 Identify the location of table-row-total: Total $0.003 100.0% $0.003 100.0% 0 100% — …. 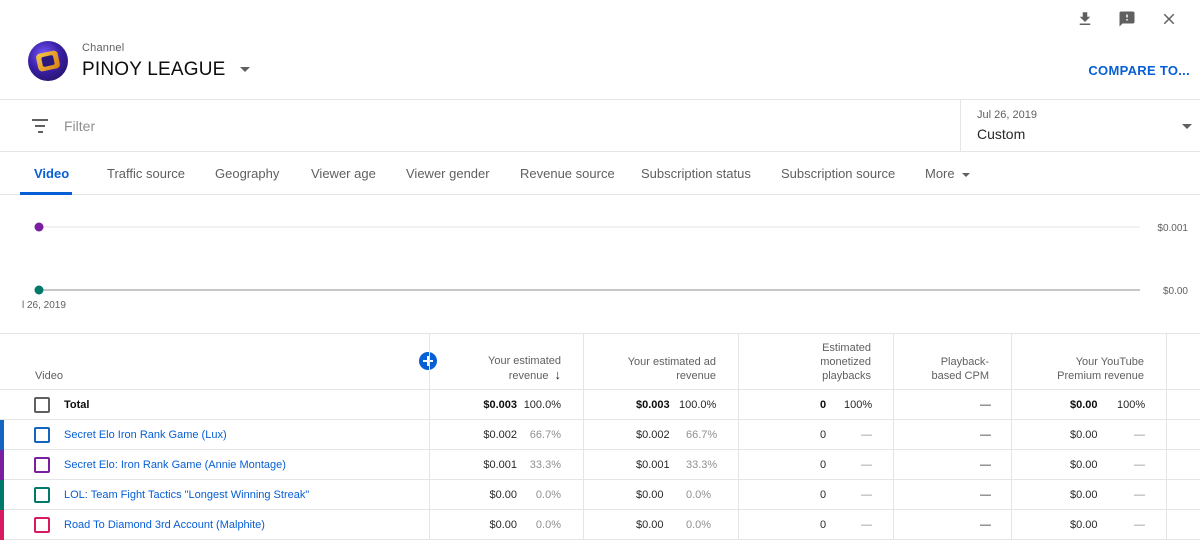
(600, 405).